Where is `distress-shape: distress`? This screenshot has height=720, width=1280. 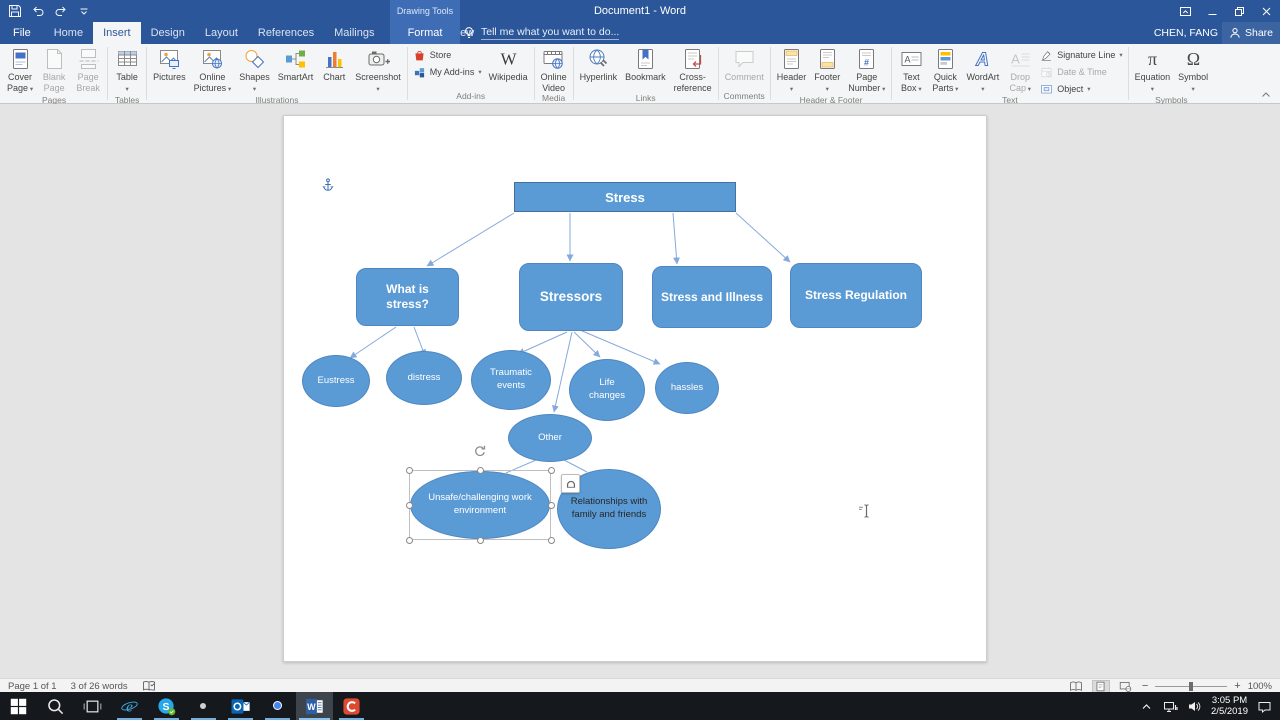
distress-shape: distress is located at coordinates (424, 378).